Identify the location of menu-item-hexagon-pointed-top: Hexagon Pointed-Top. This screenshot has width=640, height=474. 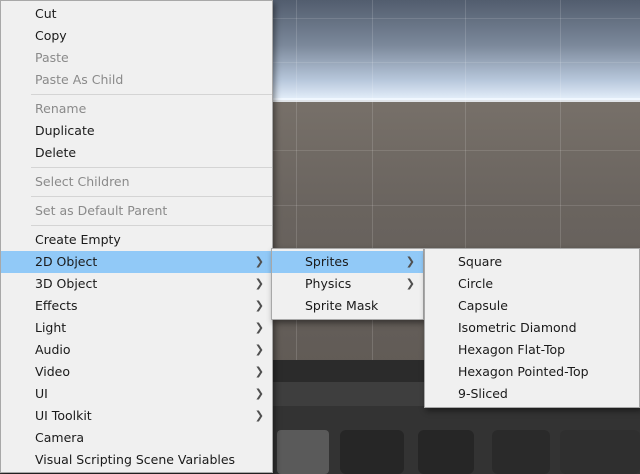
(532, 372).